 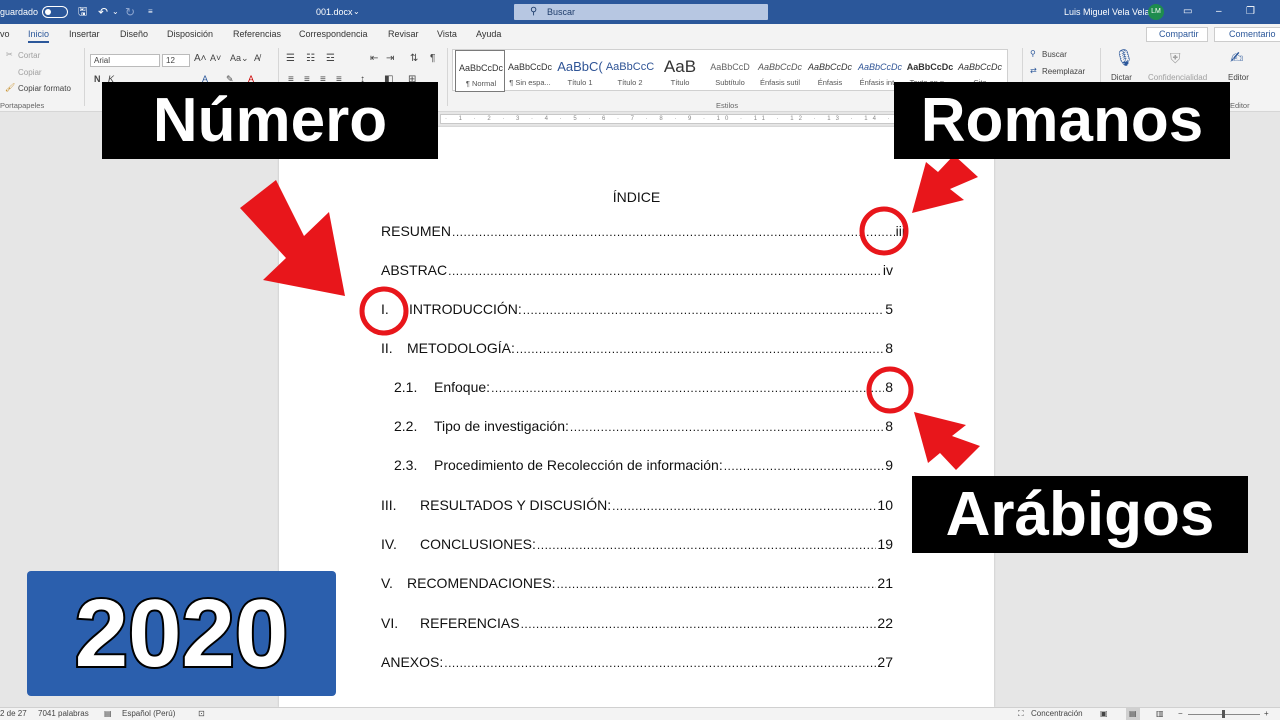 I want to click on arrow-to-arabic-page, so click(x=947, y=441).